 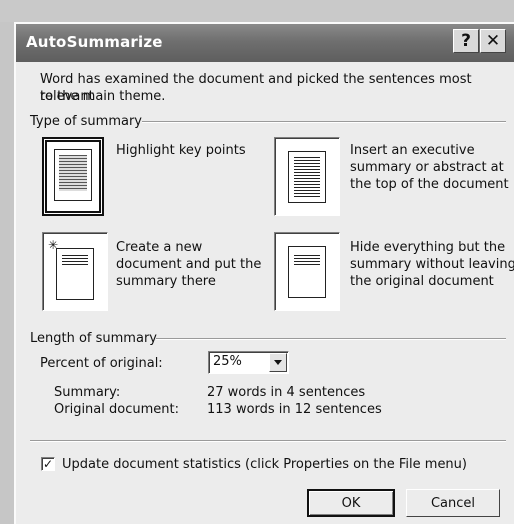 What do you see at coordinates (53, 245) in the screenshot?
I see `sparkle-icon: ✳` at bounding box center [53, 245].